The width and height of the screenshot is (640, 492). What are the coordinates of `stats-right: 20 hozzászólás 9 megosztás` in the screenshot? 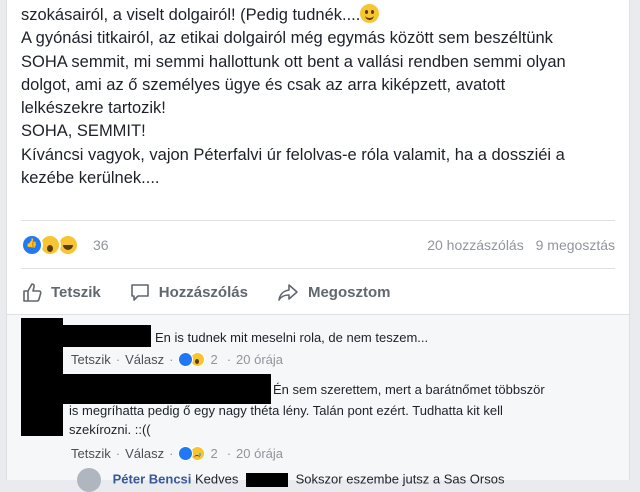 It's located at (517, 245).